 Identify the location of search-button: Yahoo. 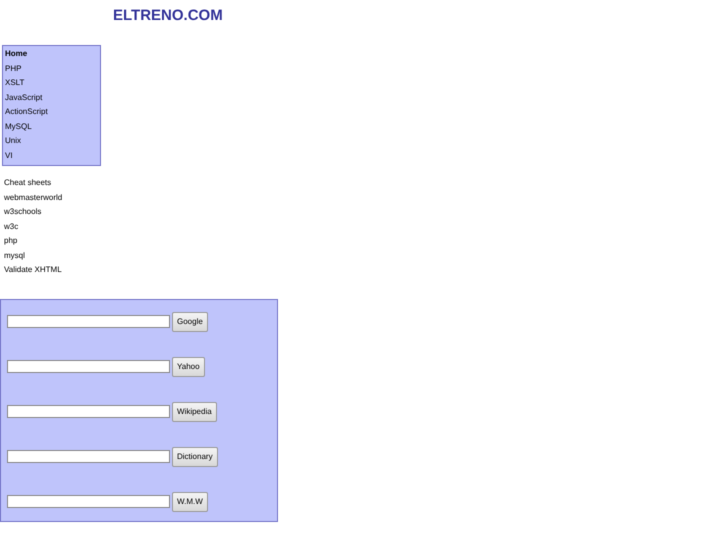
(188, 366).